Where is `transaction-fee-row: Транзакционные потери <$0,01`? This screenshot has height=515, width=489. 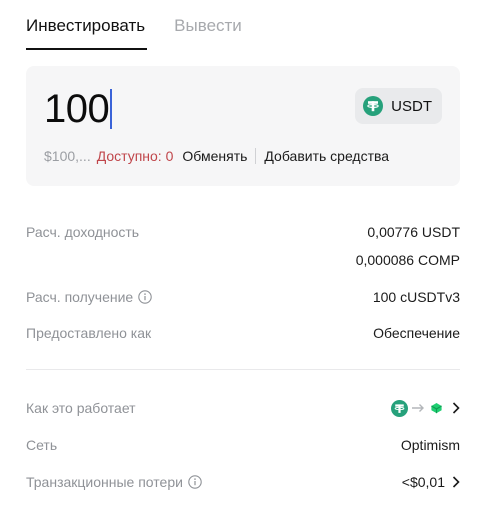
transaction-fee-row: Транзакционные потери <$0,01 is located at coordinates (243, 482).